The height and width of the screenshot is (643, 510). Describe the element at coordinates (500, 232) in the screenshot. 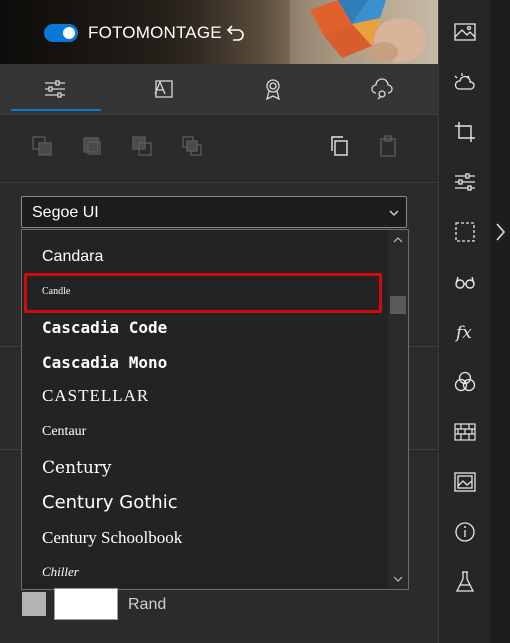

I see `chevron-right-icon` at that location.